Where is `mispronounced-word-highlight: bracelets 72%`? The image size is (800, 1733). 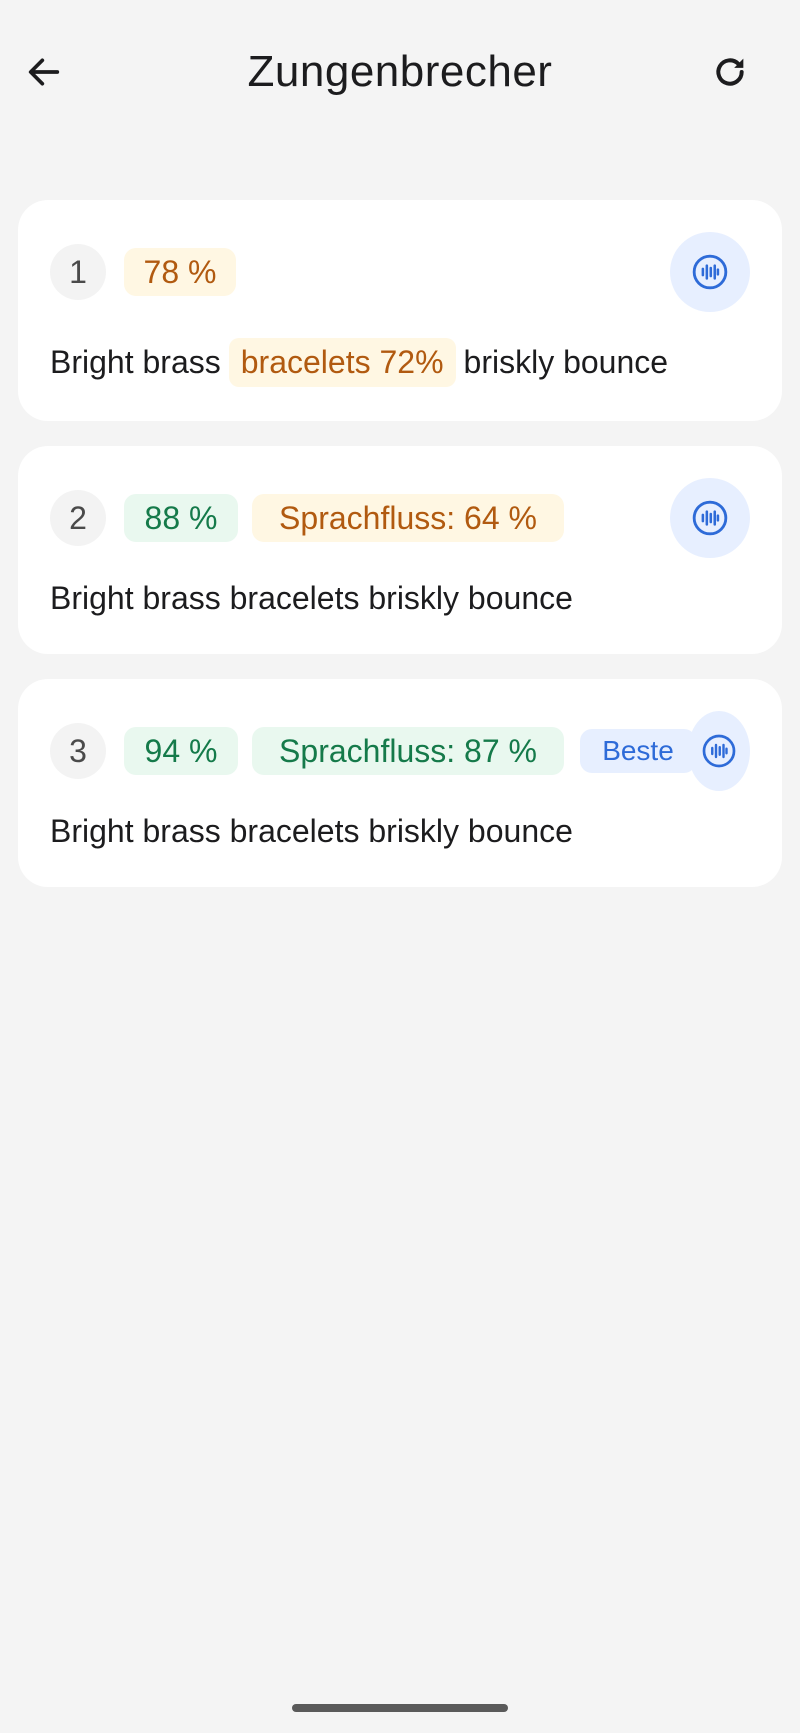 mispronounced-word-highlight: bracelets 72% is located at coordinates (342, 362).